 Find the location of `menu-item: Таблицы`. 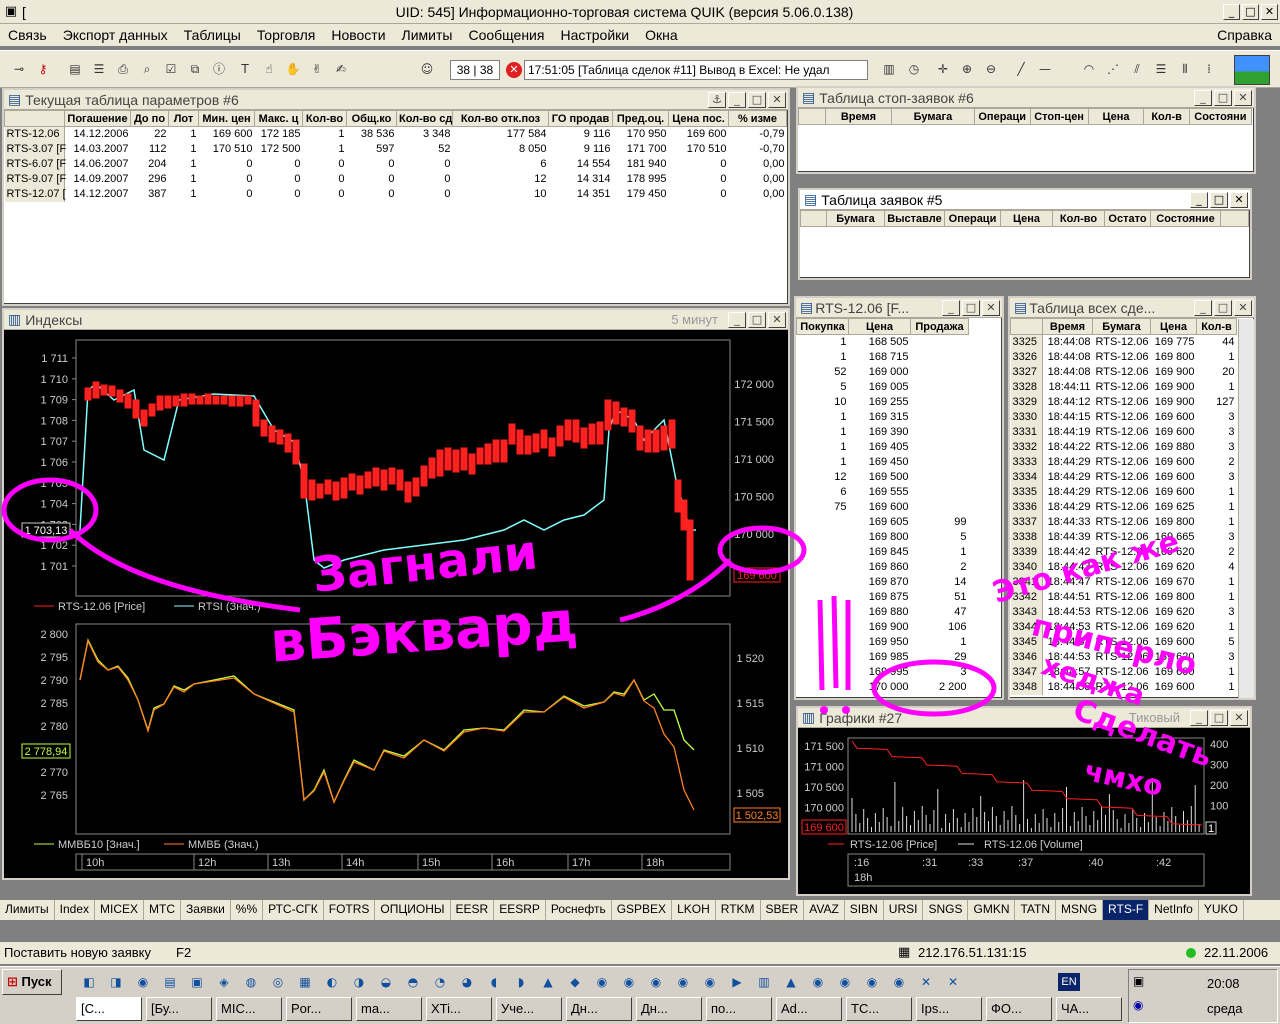

menu-item: Таблицы is located at coordinates (212, 35).